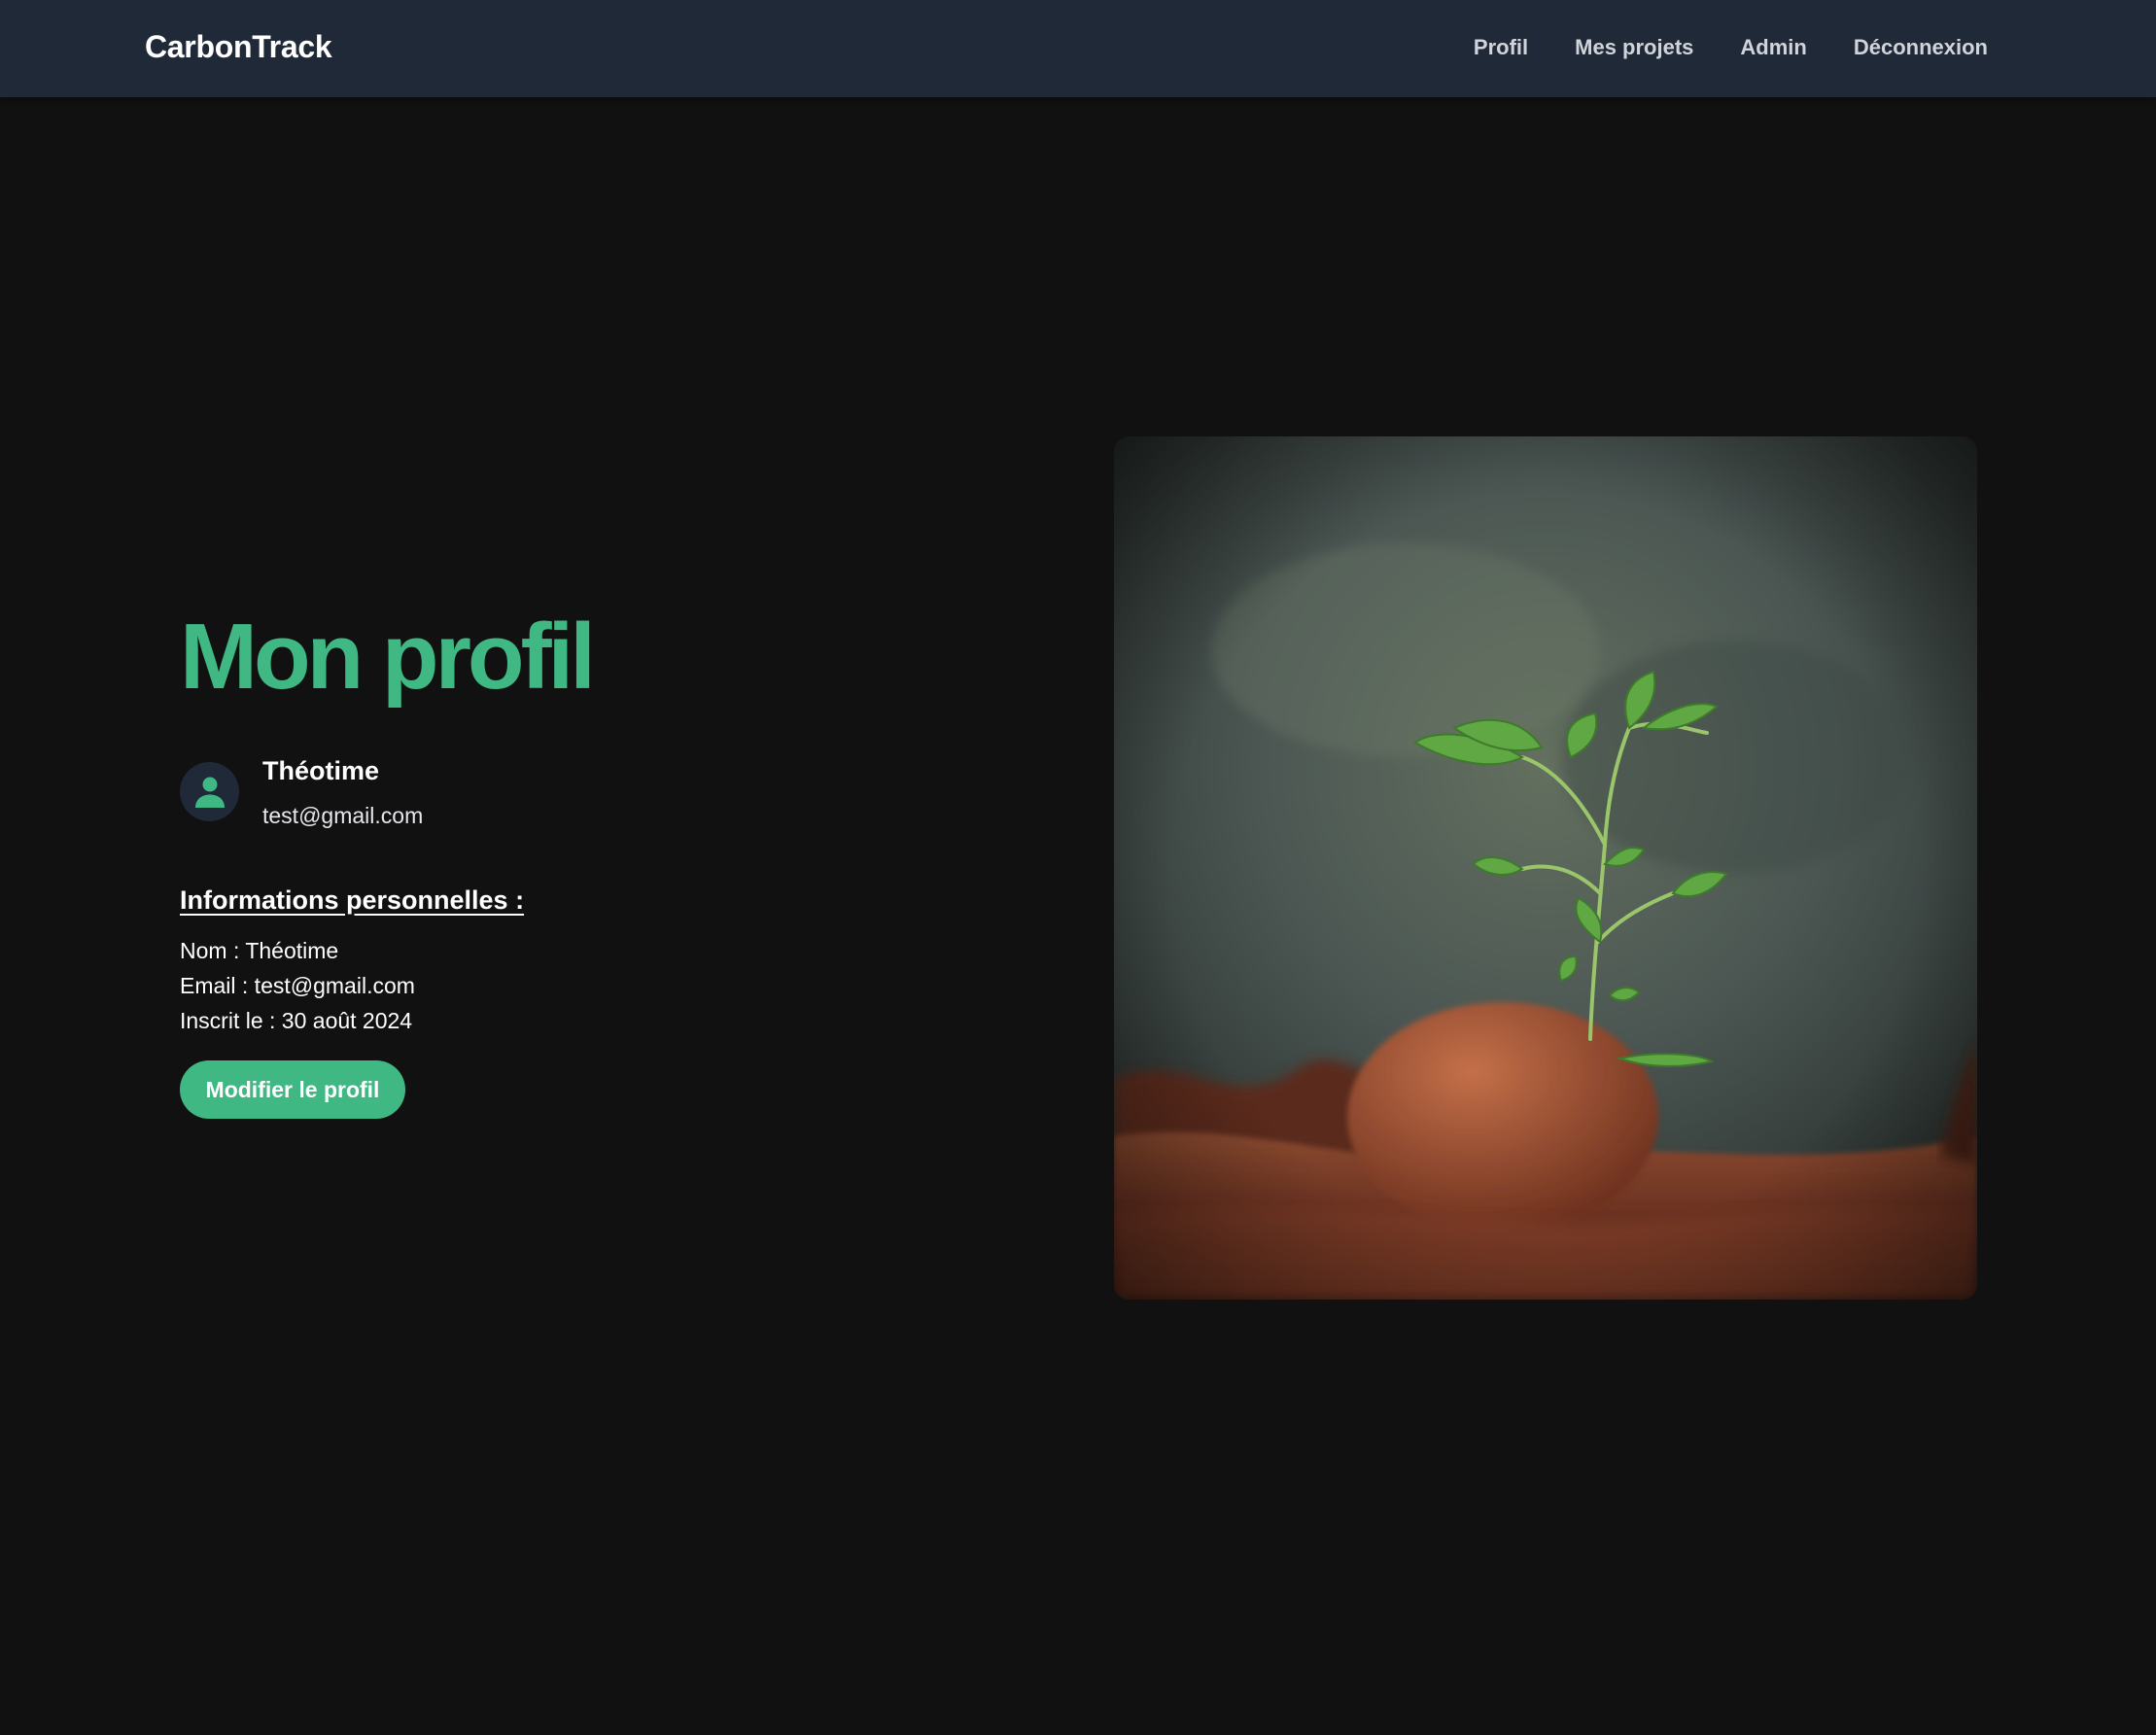 This screenshot has height=1735, width=2156. Describe the element at coordinates (1921, 48) in the screenshot. I see `nav-link-deconnexion: Déconnexion` at that location.